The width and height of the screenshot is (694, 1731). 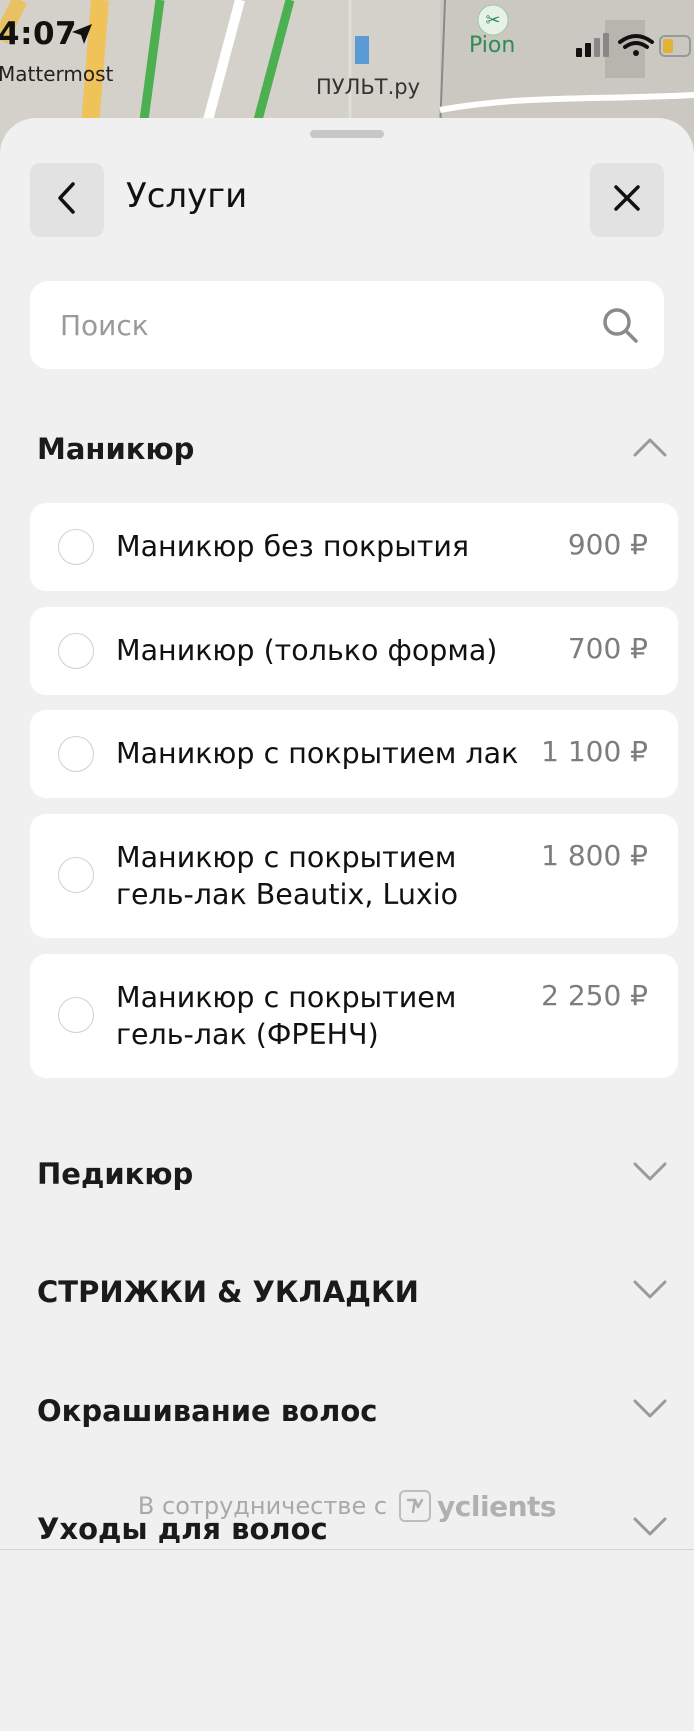 What do you see at coordinates (594, 855) in the screenshot?
I see `service-price: 1 800 ₽` at bounding box center [594, 855].